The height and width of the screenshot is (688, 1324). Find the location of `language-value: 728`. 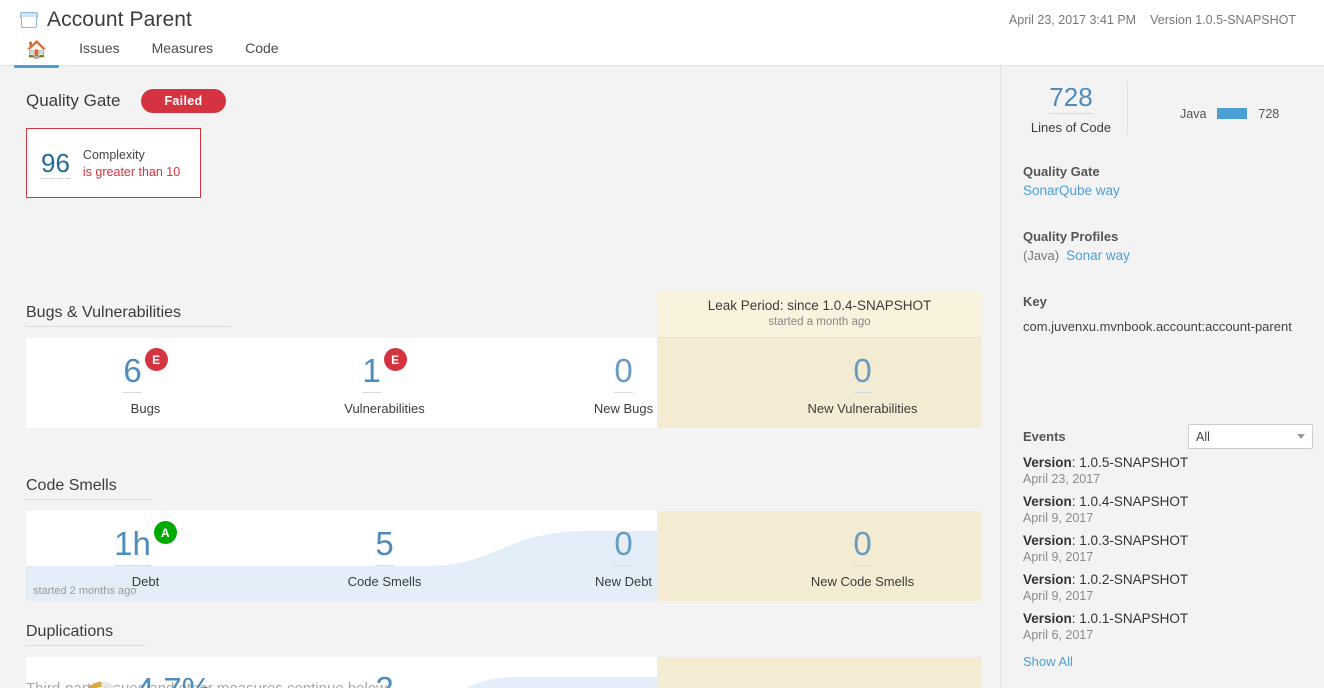

language-value: 728 is located at coordinates (1269, 113).